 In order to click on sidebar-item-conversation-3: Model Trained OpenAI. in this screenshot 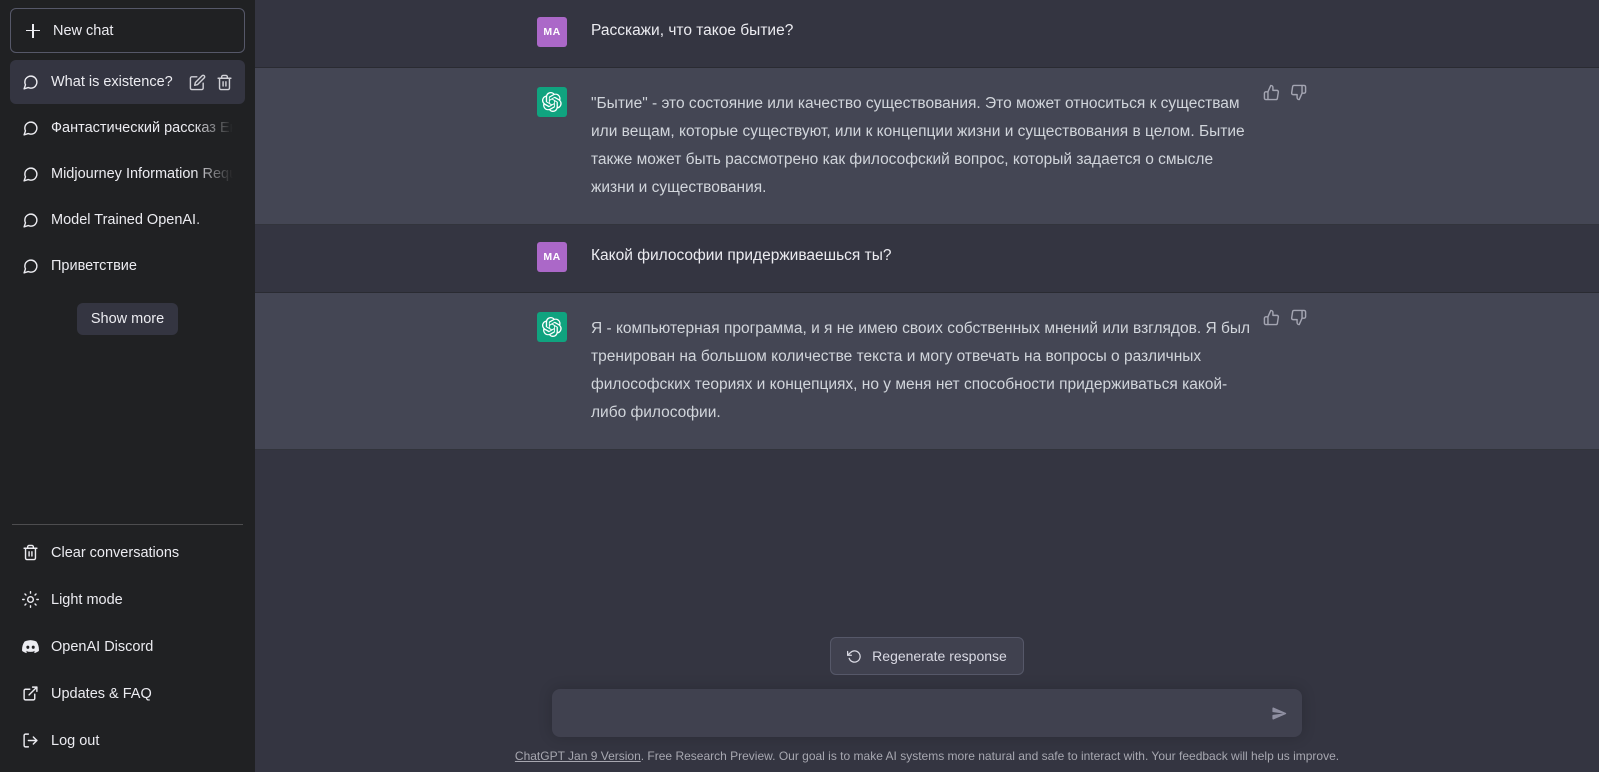, I will do `click(127, 220)`.